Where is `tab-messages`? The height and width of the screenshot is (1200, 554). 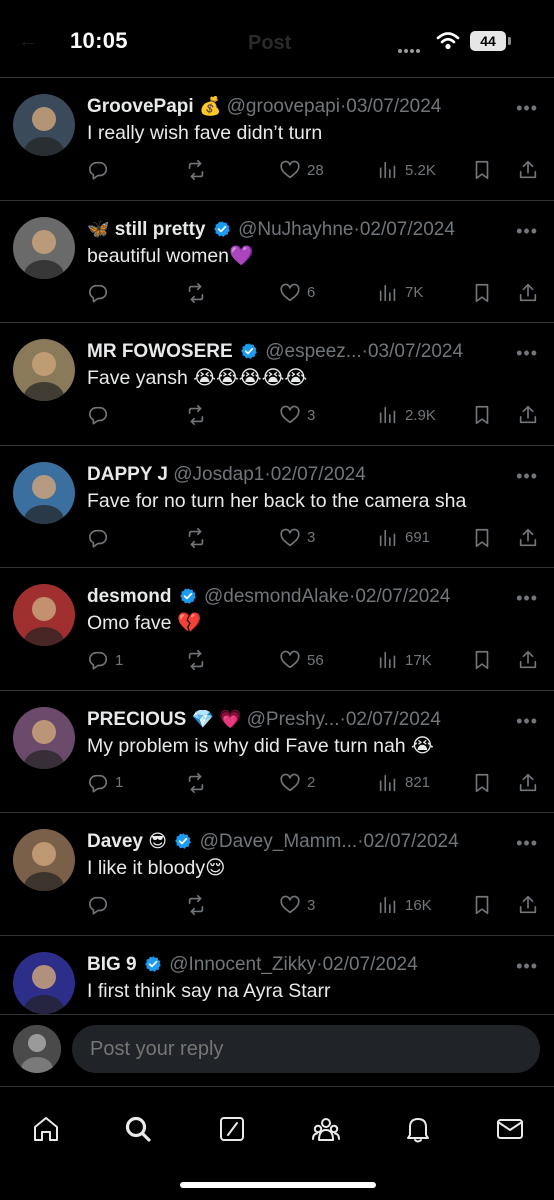
tab-messages is located at coordinates (510, 1129).